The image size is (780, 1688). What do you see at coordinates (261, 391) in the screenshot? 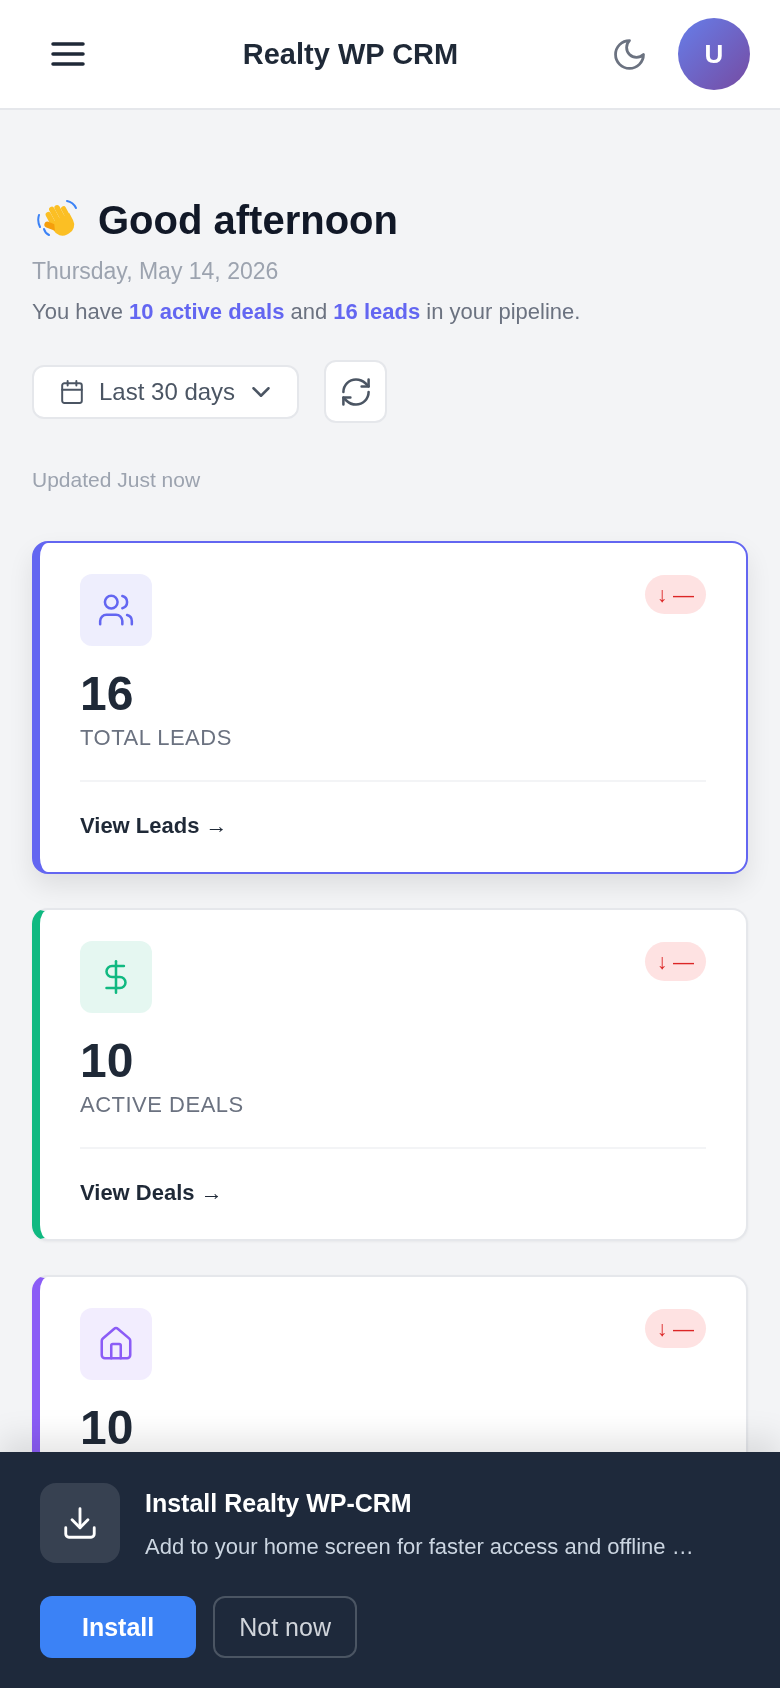
I see `chevron-down-icon` at bounding box center [261, 391].